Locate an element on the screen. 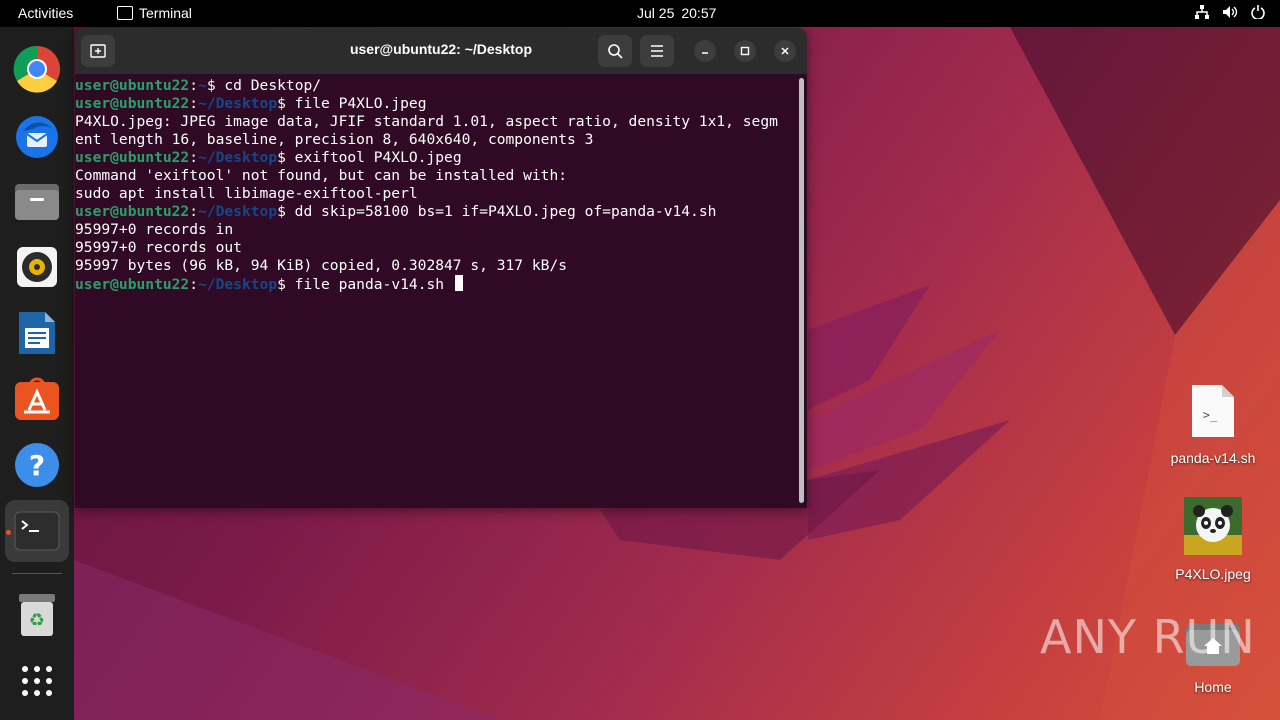 This screenshot has height=720, width=1280. script-file-icon: >_ is located at coordinates (1213, 411).